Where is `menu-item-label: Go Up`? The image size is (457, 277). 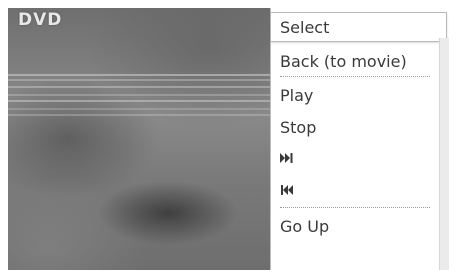 menu-item-label: Go Up is located at coordinates (305, 226).